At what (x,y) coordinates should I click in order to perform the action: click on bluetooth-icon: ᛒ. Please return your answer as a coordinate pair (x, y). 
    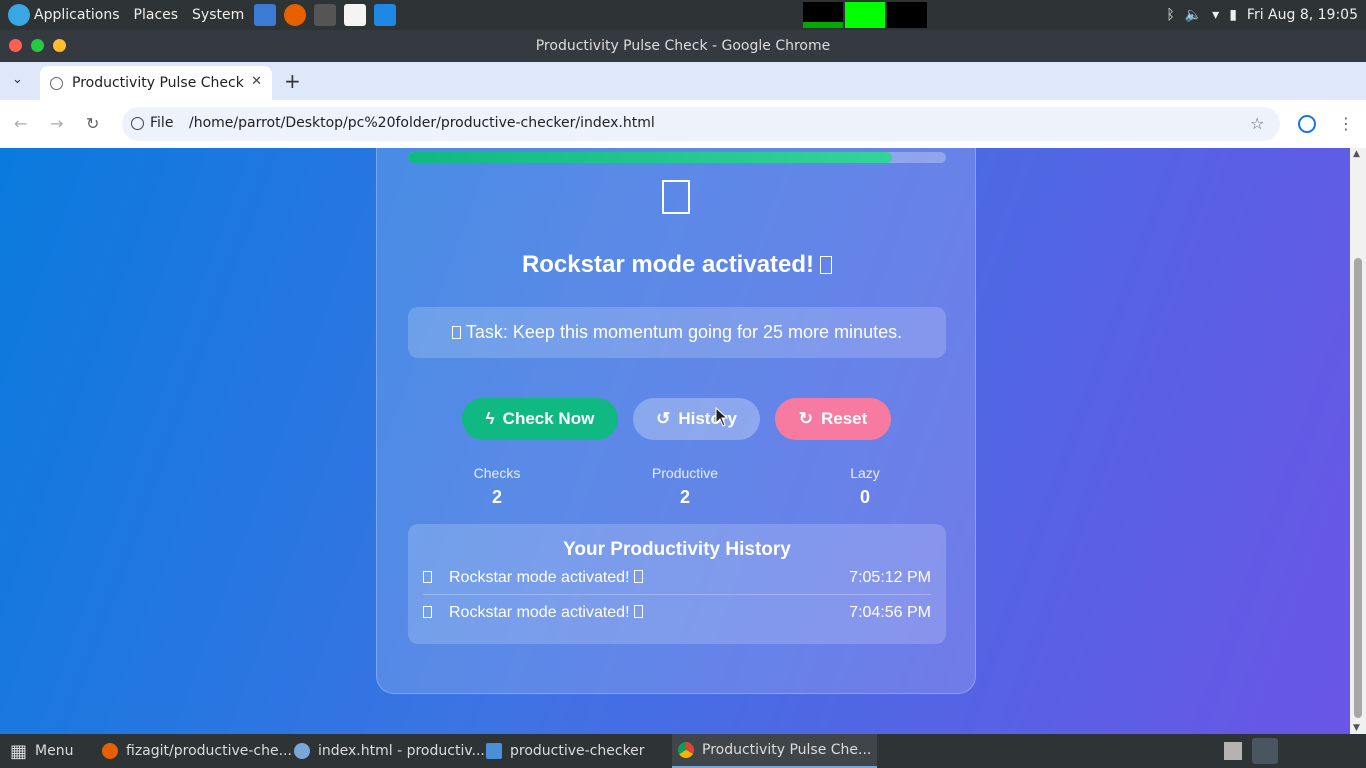
    Looking at the image, I should click on (1170, 15).